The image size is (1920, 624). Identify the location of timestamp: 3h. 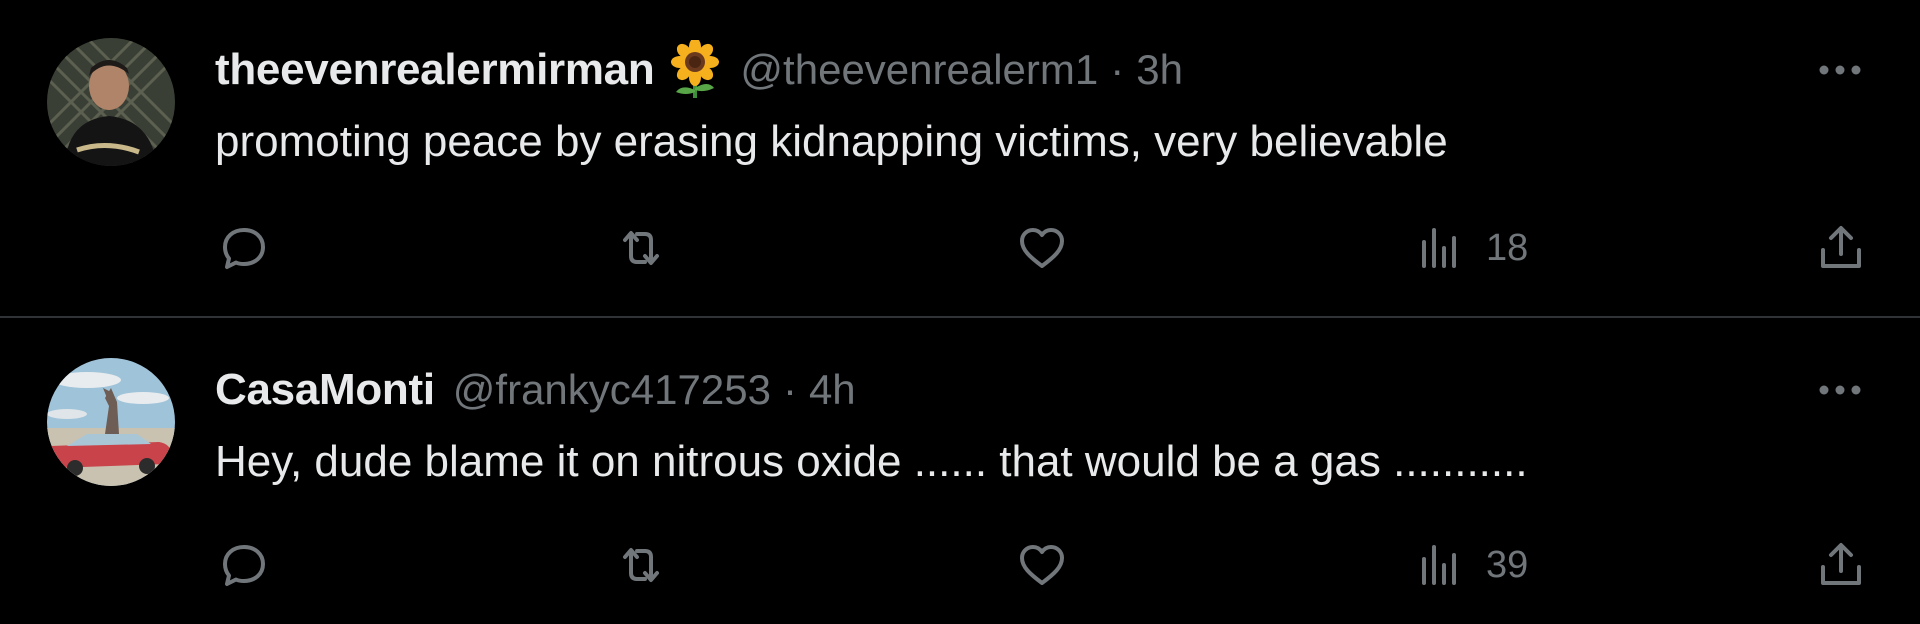
(1159, 70).